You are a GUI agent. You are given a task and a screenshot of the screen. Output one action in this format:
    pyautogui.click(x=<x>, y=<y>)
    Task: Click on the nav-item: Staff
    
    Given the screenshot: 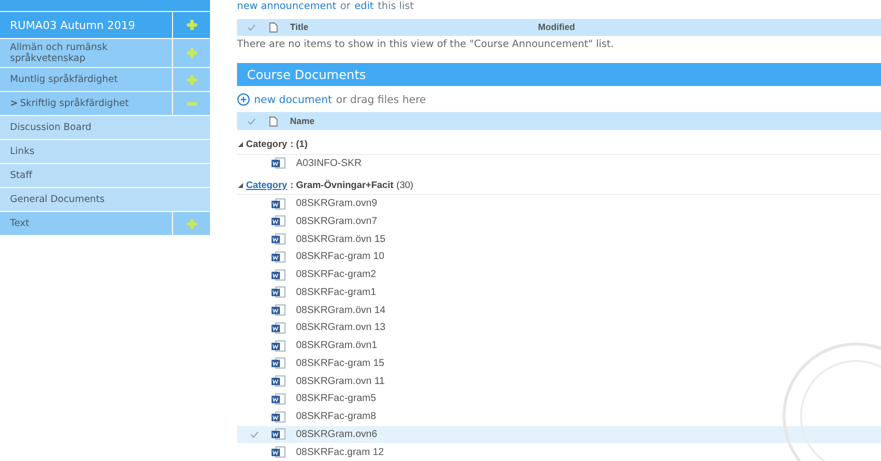 What is the action you would take?
    pyautogui.click(x=105, y=175)
    